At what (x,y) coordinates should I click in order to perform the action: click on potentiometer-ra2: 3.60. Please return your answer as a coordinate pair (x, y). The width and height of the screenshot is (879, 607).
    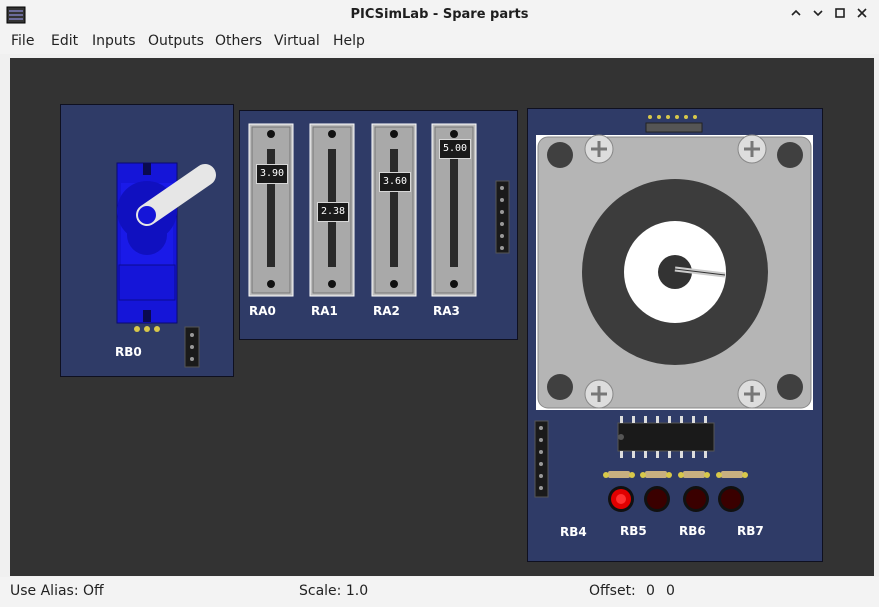
    Looking at the image, I should click on (394, 210).